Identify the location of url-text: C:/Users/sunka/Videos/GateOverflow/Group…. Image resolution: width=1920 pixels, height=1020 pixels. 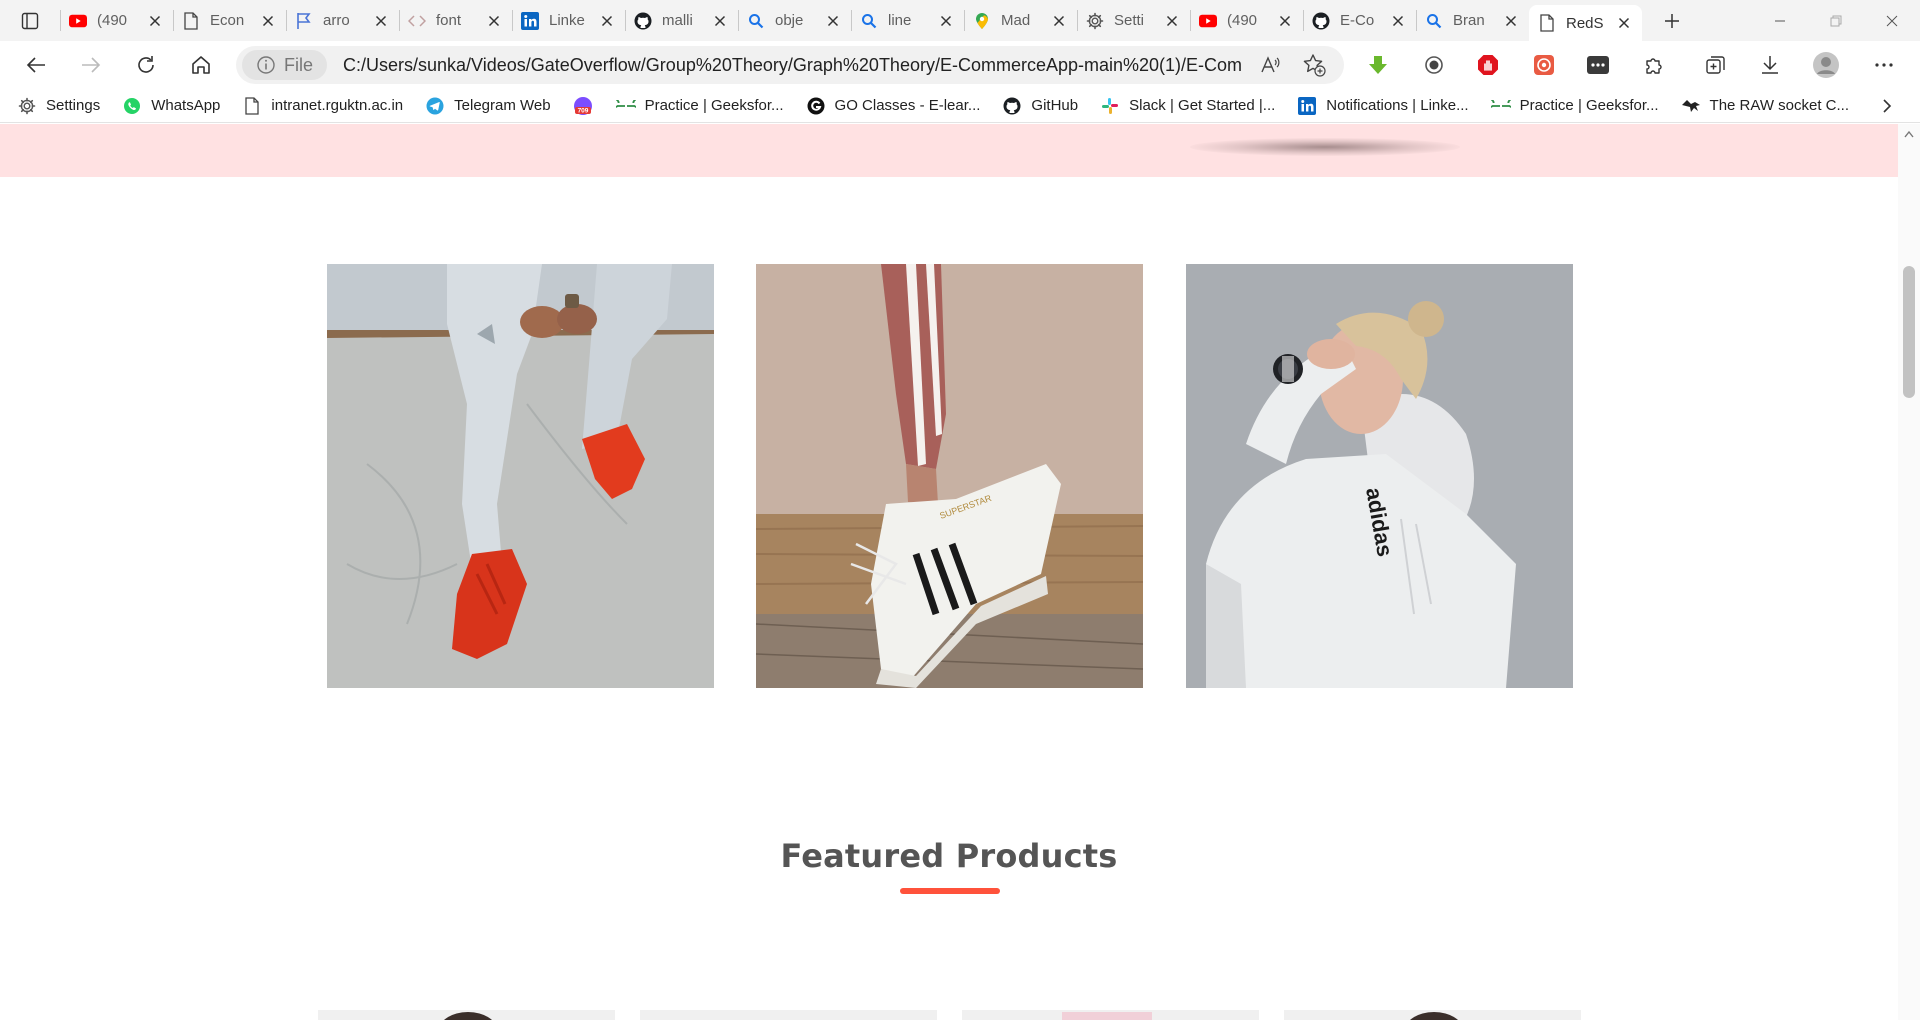
(793, 65).